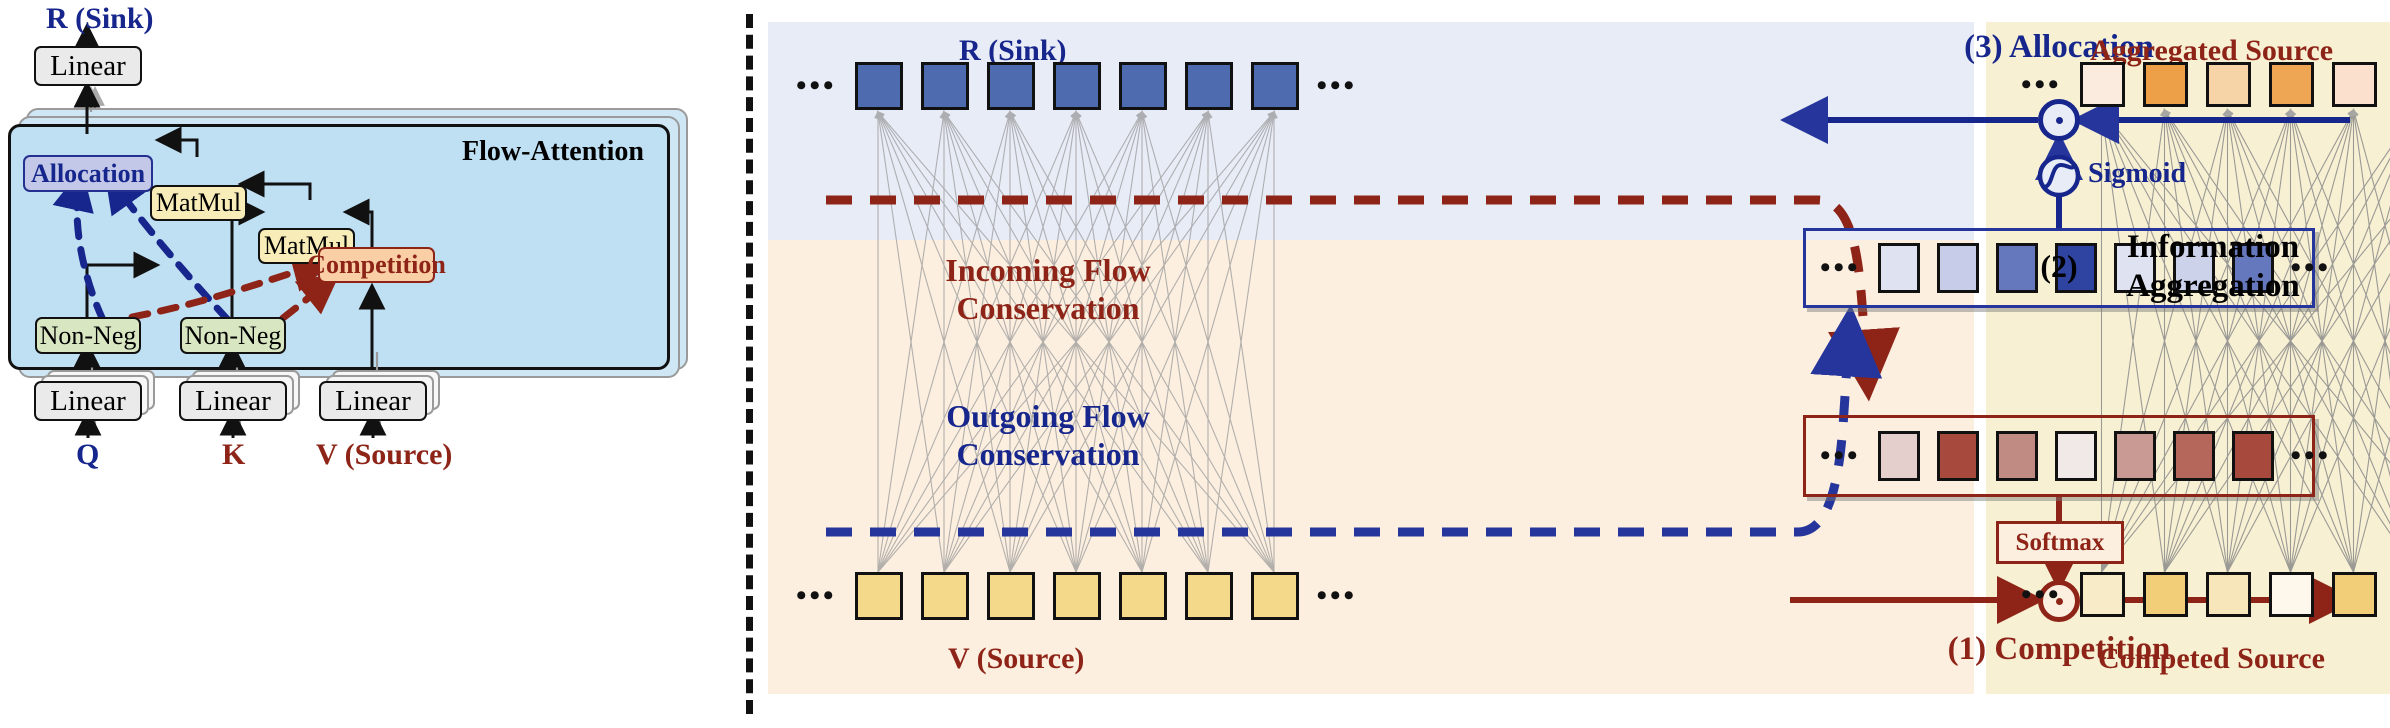  What do you see at coordinates (2213, 247) in the screenshot?
I see `aggregation-line1: Information` at bounding box center [2213, 247].